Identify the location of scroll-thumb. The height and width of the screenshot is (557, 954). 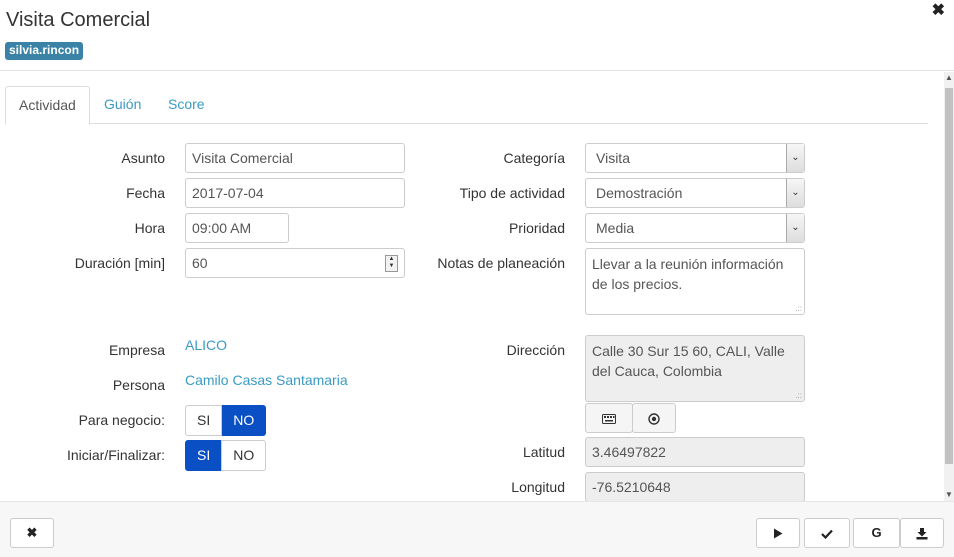
(949, 276).